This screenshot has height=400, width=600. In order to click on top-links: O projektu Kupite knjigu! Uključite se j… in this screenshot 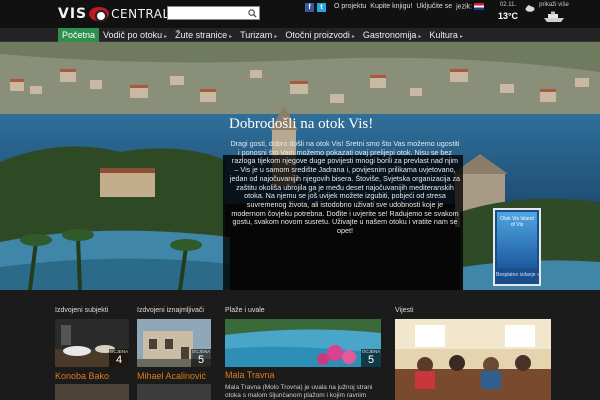, I will do `click(409, 7)`.